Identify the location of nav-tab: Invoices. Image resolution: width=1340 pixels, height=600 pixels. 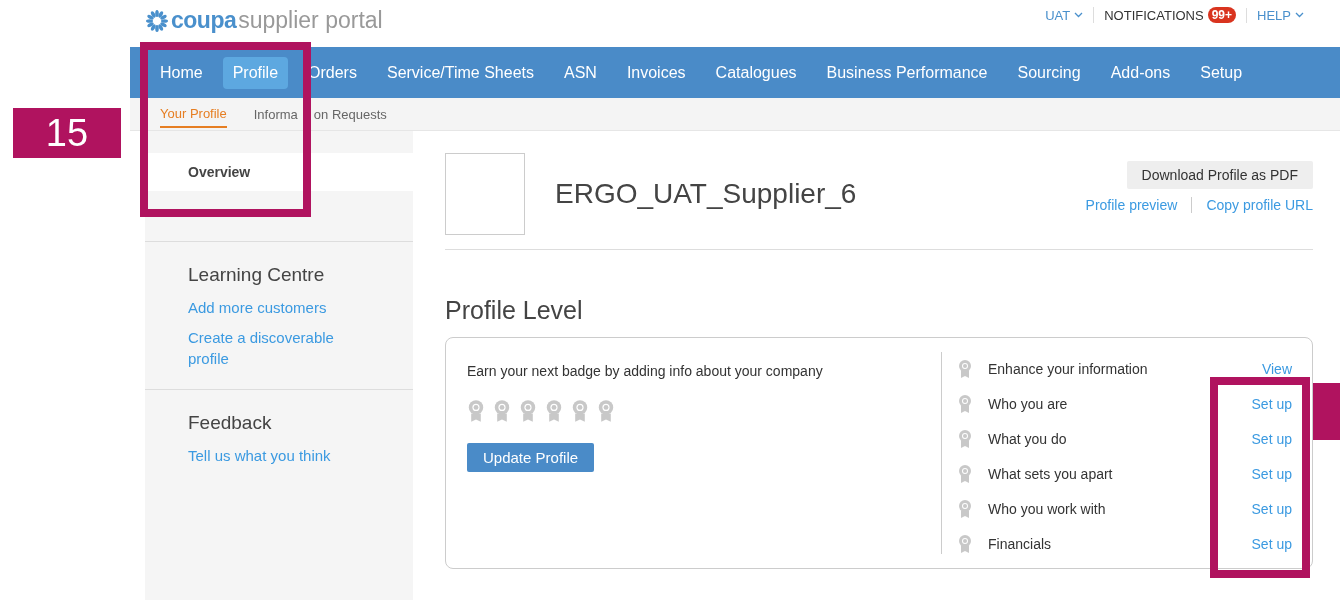
(656, 72).